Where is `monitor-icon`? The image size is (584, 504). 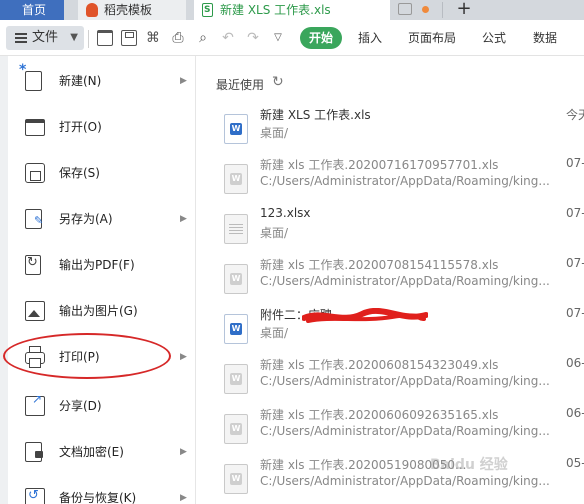
monitor-icon is located at coordinates (405, 9).